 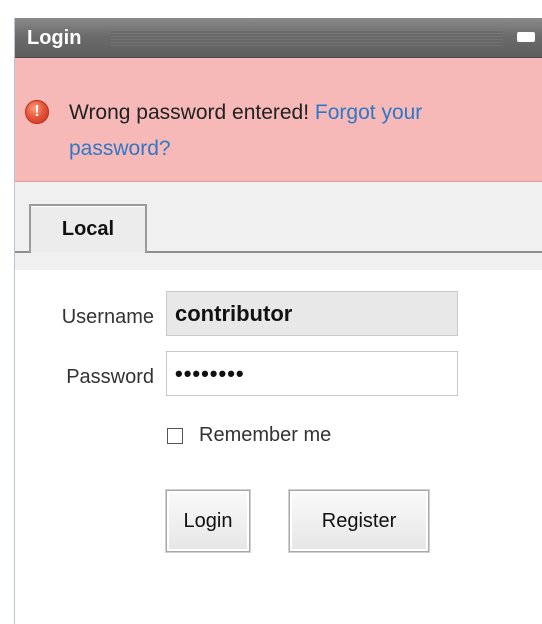 I want to click on username-label: Username, so click(x=107, y=317).